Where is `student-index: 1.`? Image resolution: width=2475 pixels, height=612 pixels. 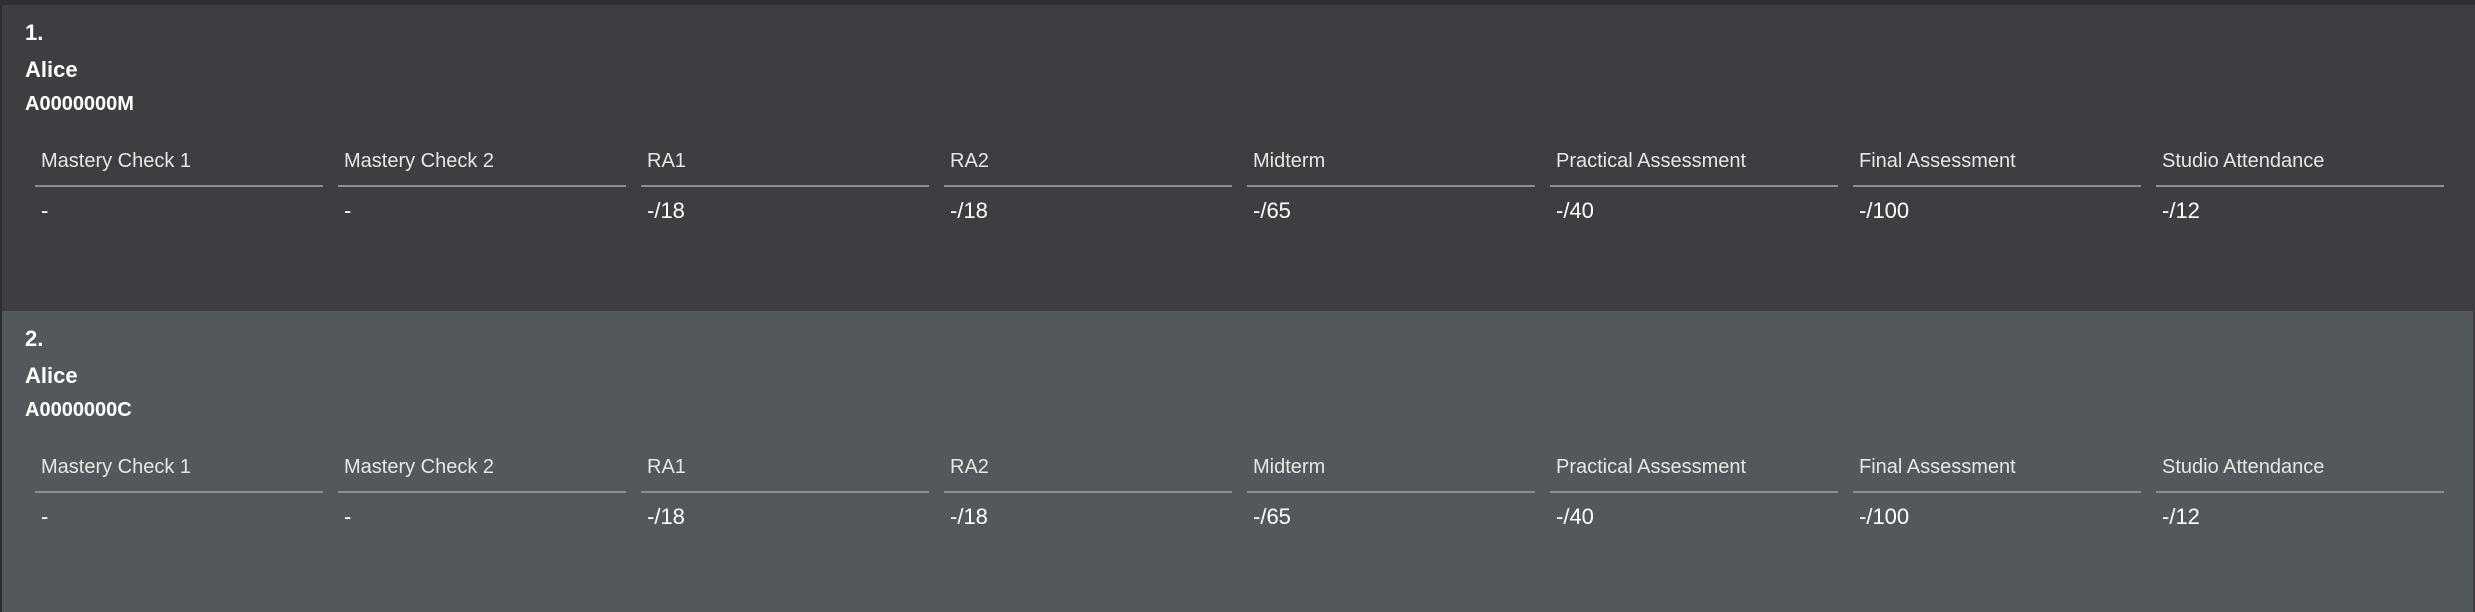 student-index: 1. is located at coordinates (34, 32).